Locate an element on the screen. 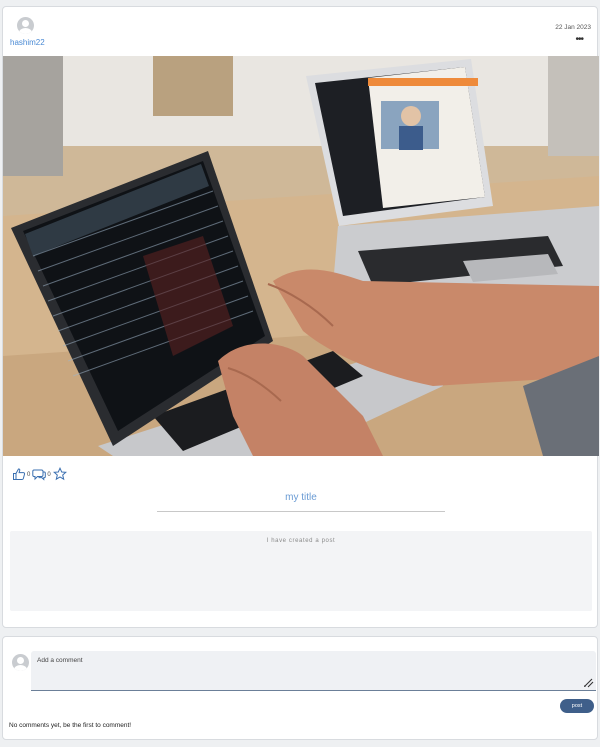 This screenshot has height=747, width=600. post-actions: 0 0 is located at coordinates (39, 474).